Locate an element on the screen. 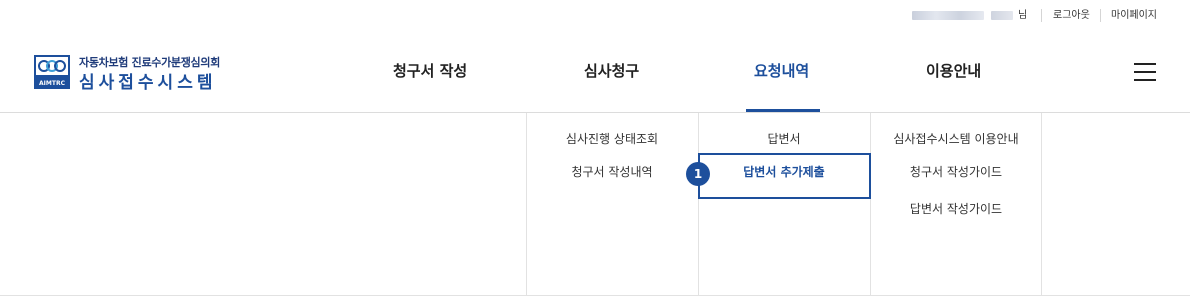  submenu-system-guide: 심사접수시스템 이용안내 is located at coordinates (955, 139).